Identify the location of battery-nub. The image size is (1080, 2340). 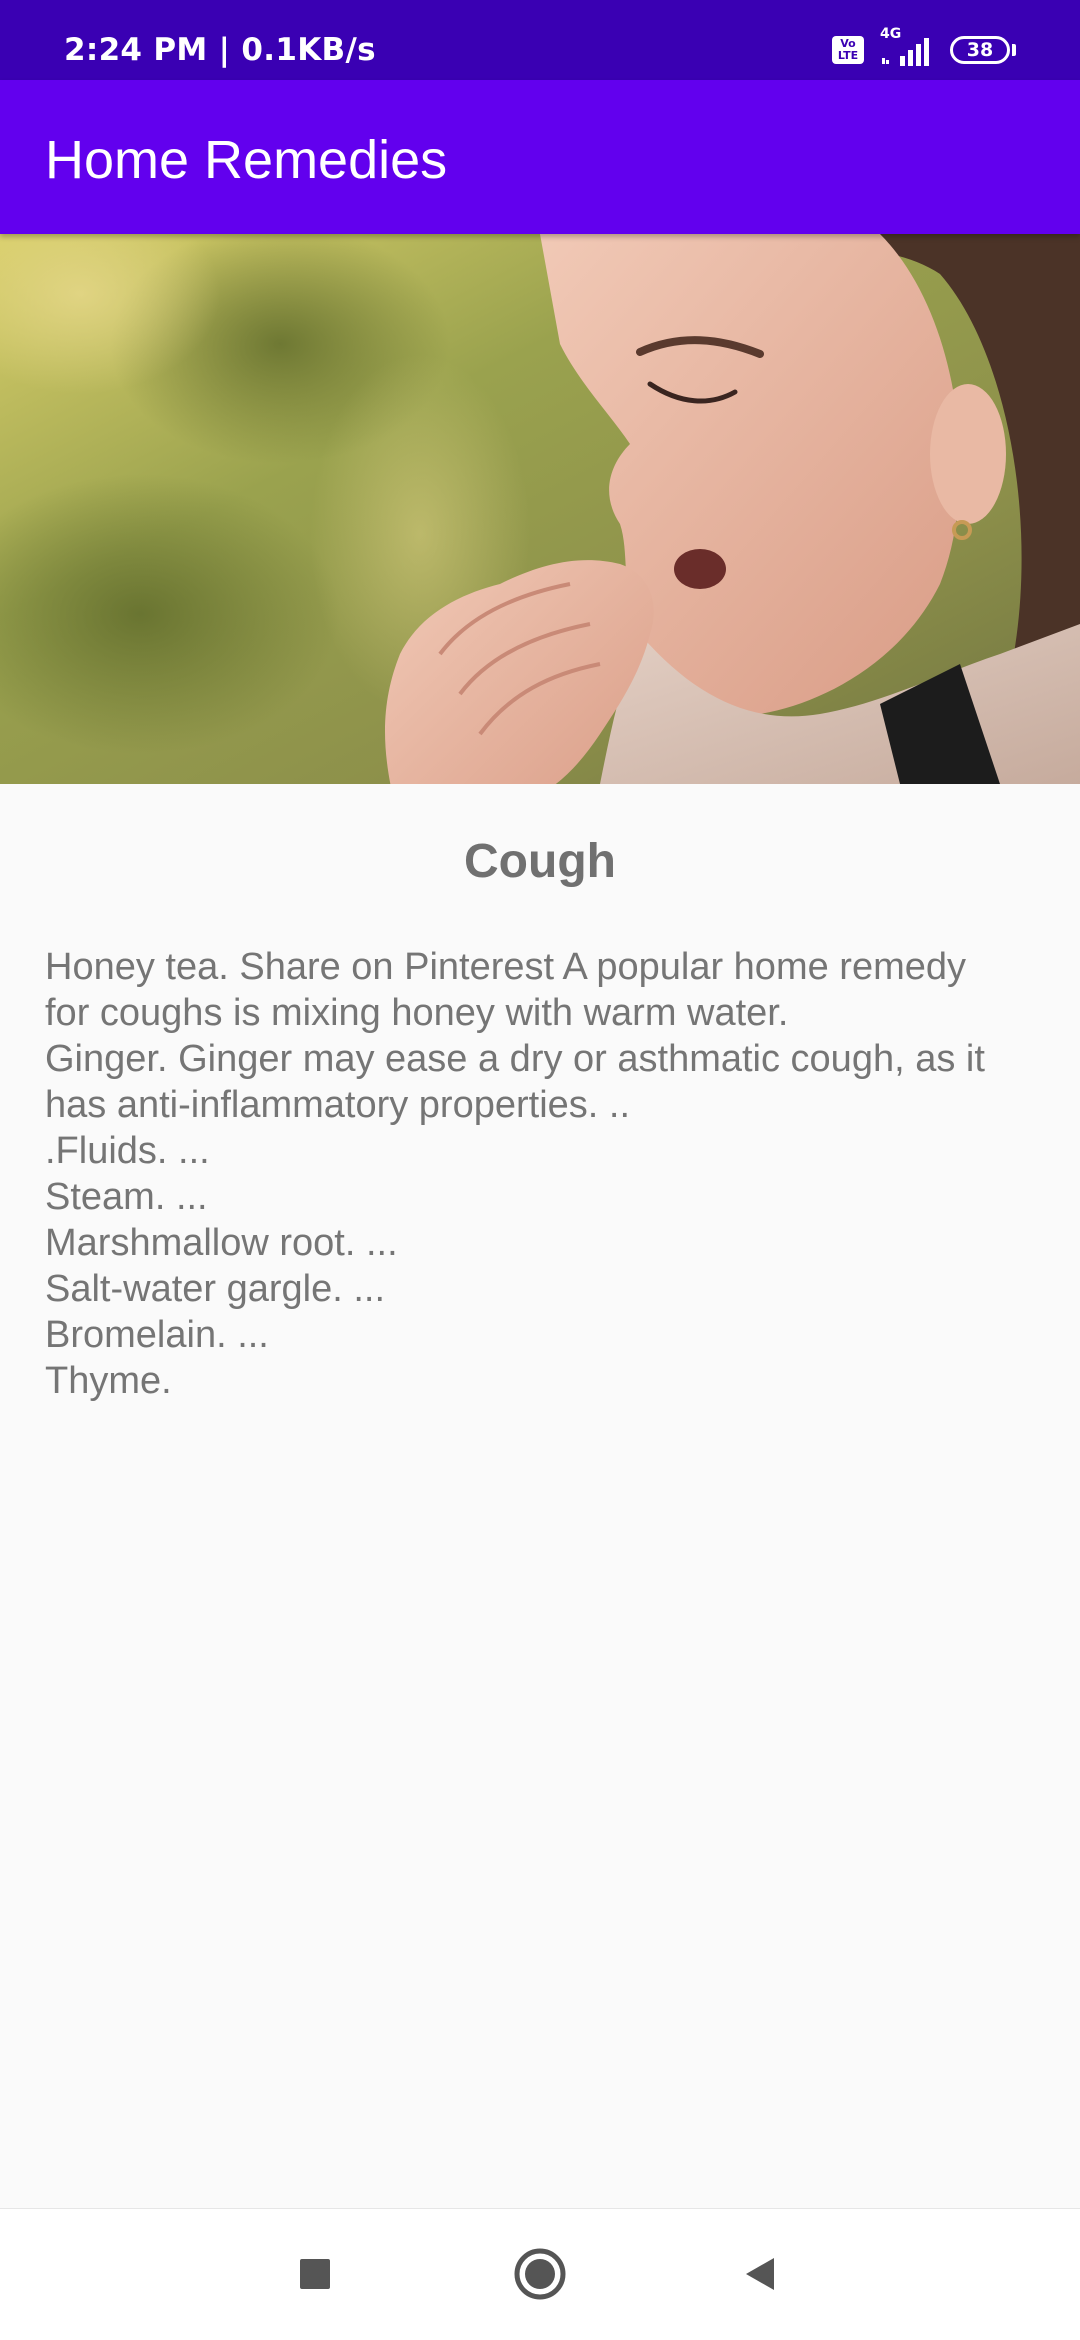
(1014, 50).